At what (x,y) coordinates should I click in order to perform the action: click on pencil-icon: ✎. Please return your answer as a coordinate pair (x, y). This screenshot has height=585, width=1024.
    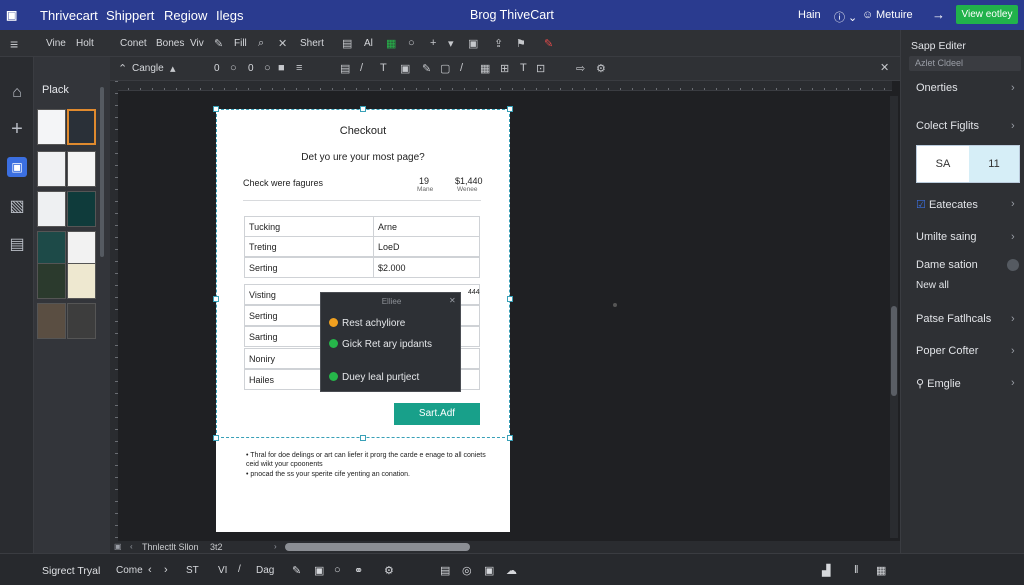
    Looking at the image, I should click on (218, 43).